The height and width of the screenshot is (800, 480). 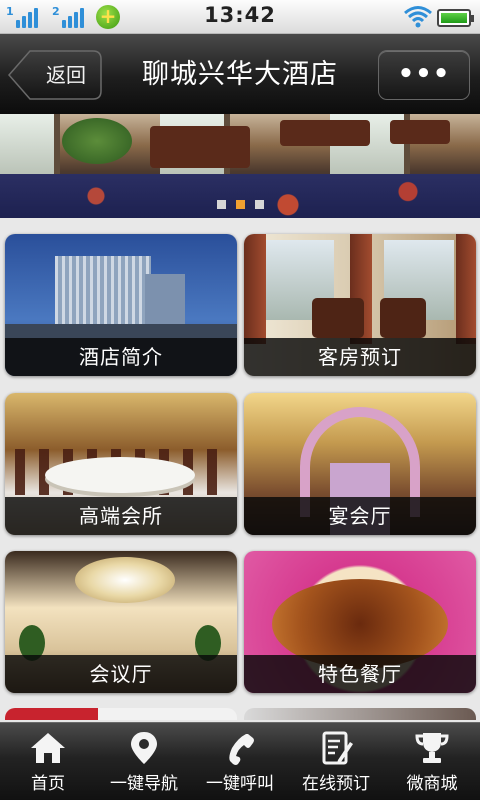 What do you see at coordinates (360, 464) in the screenshot?
I see `tile-banquet-hall: 宴会厅` at bounding box center [360, 464].